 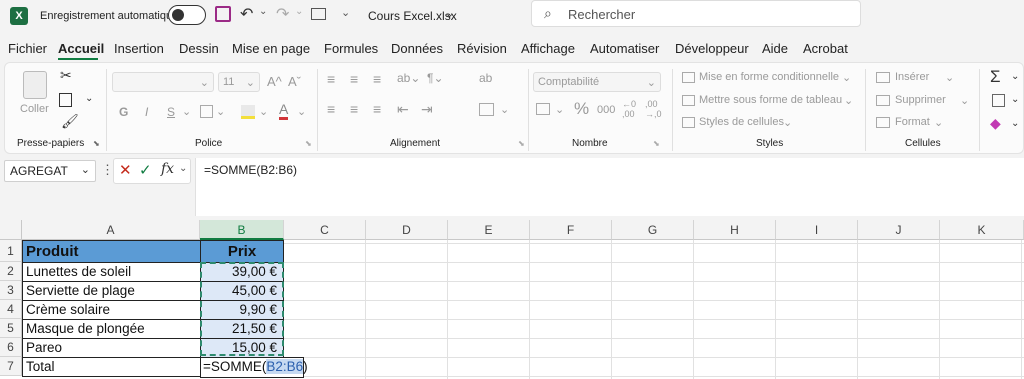 What do you see at coordinates (485, 78) in the screenshot?
I see `wrap-text-icon: ab` at bounding box center [485, 78].